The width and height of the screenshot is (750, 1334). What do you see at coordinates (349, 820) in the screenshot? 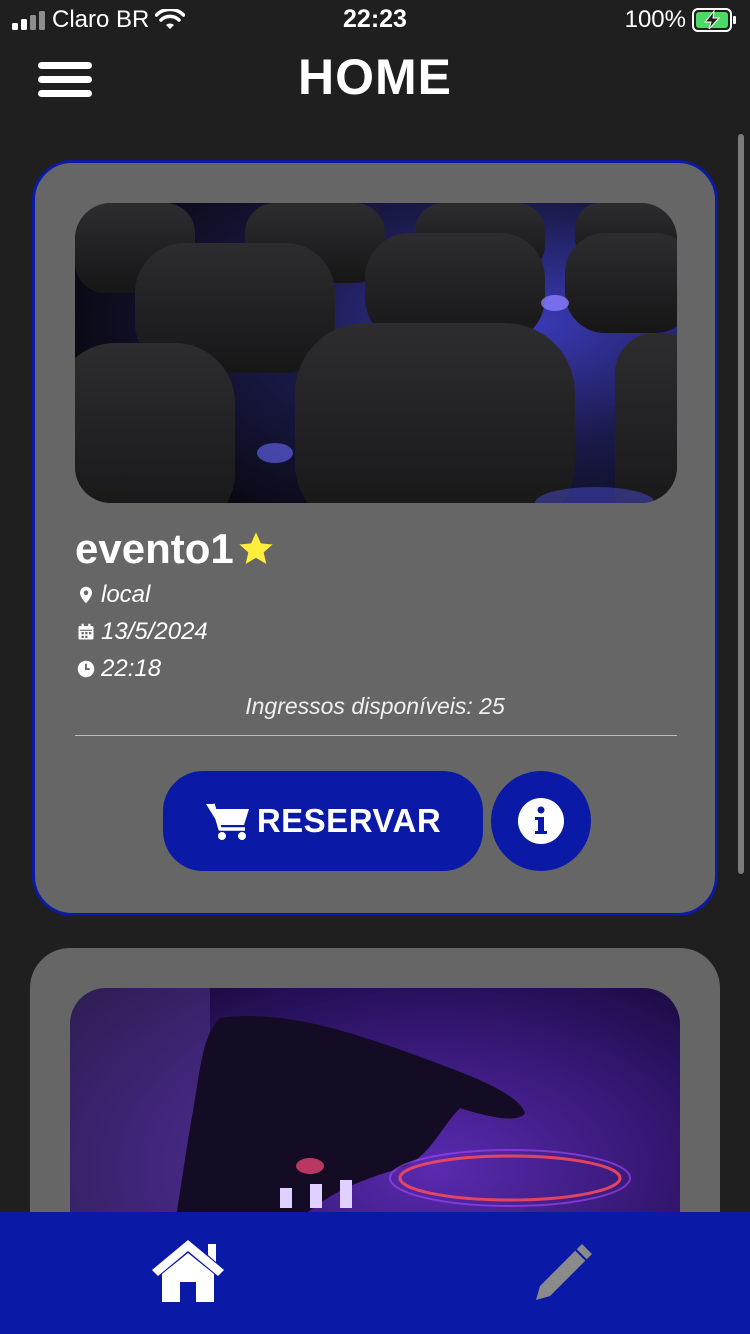
I see `reserve-label: RESERVAR` at bounding box center [349, 820].